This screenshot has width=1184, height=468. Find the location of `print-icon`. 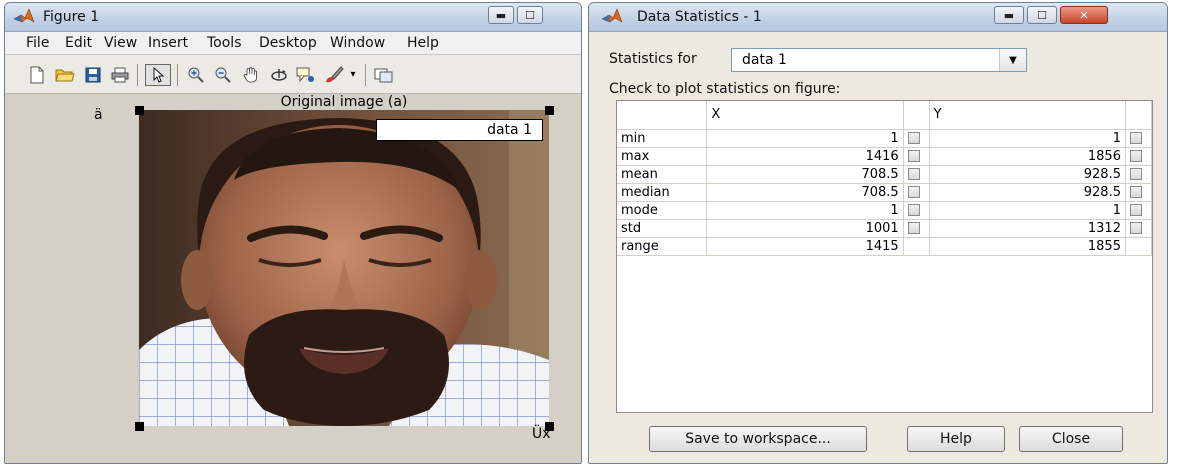

print-icon is located at coordinates (120, 75).